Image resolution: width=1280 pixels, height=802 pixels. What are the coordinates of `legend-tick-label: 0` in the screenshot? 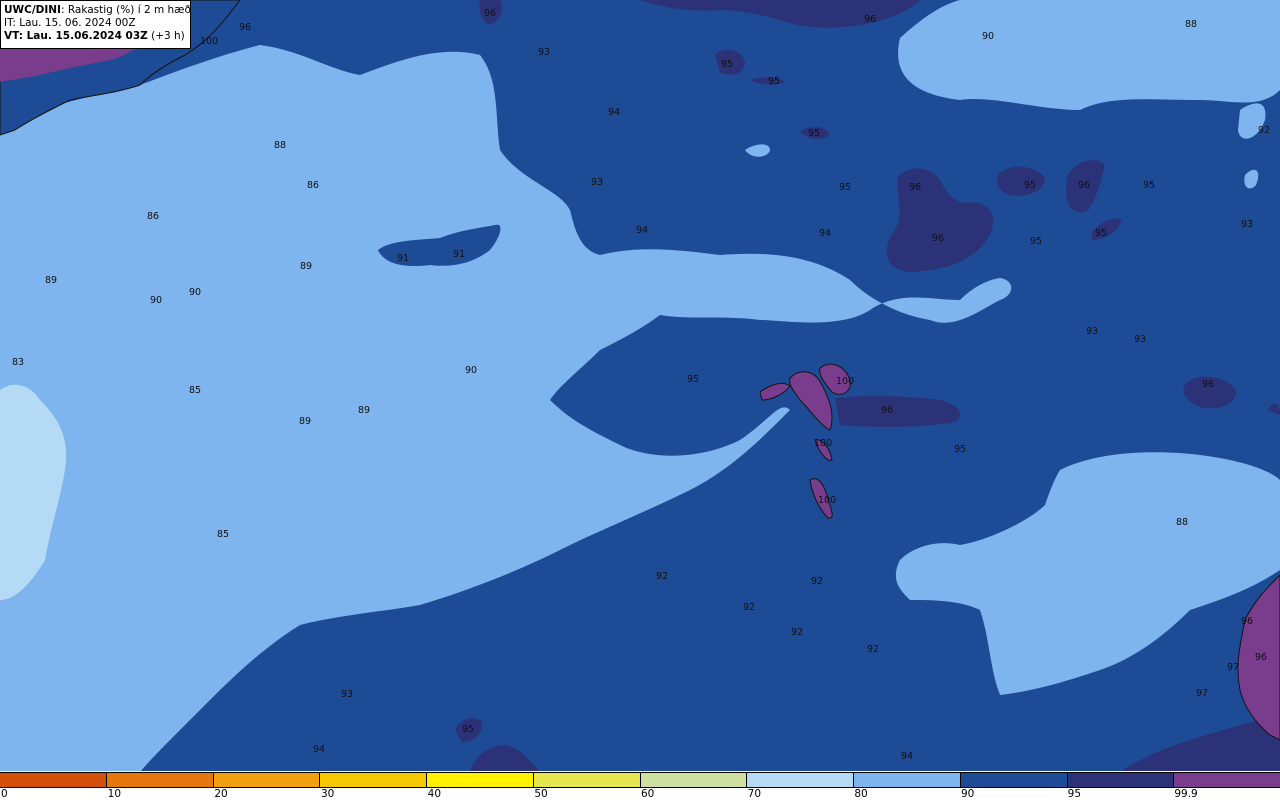 It's located at (4, 794).